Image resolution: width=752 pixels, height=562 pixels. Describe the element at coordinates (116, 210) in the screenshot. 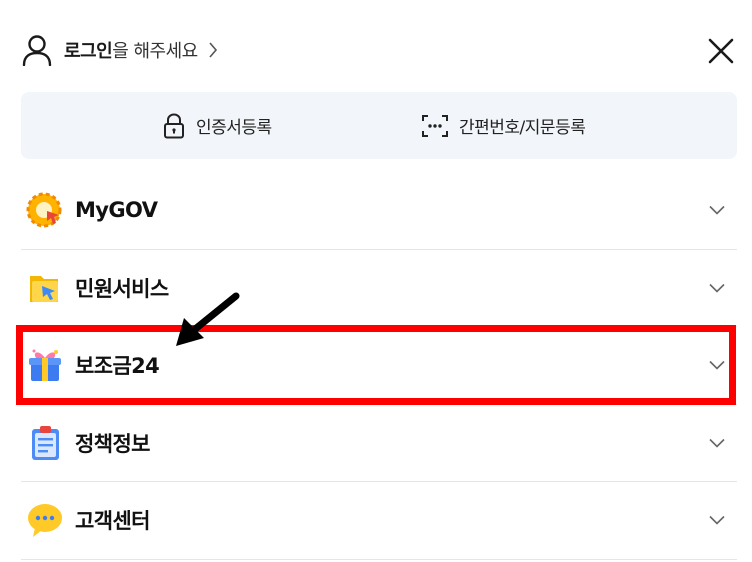

I see `menu-item-label: MyGOV` at that location.